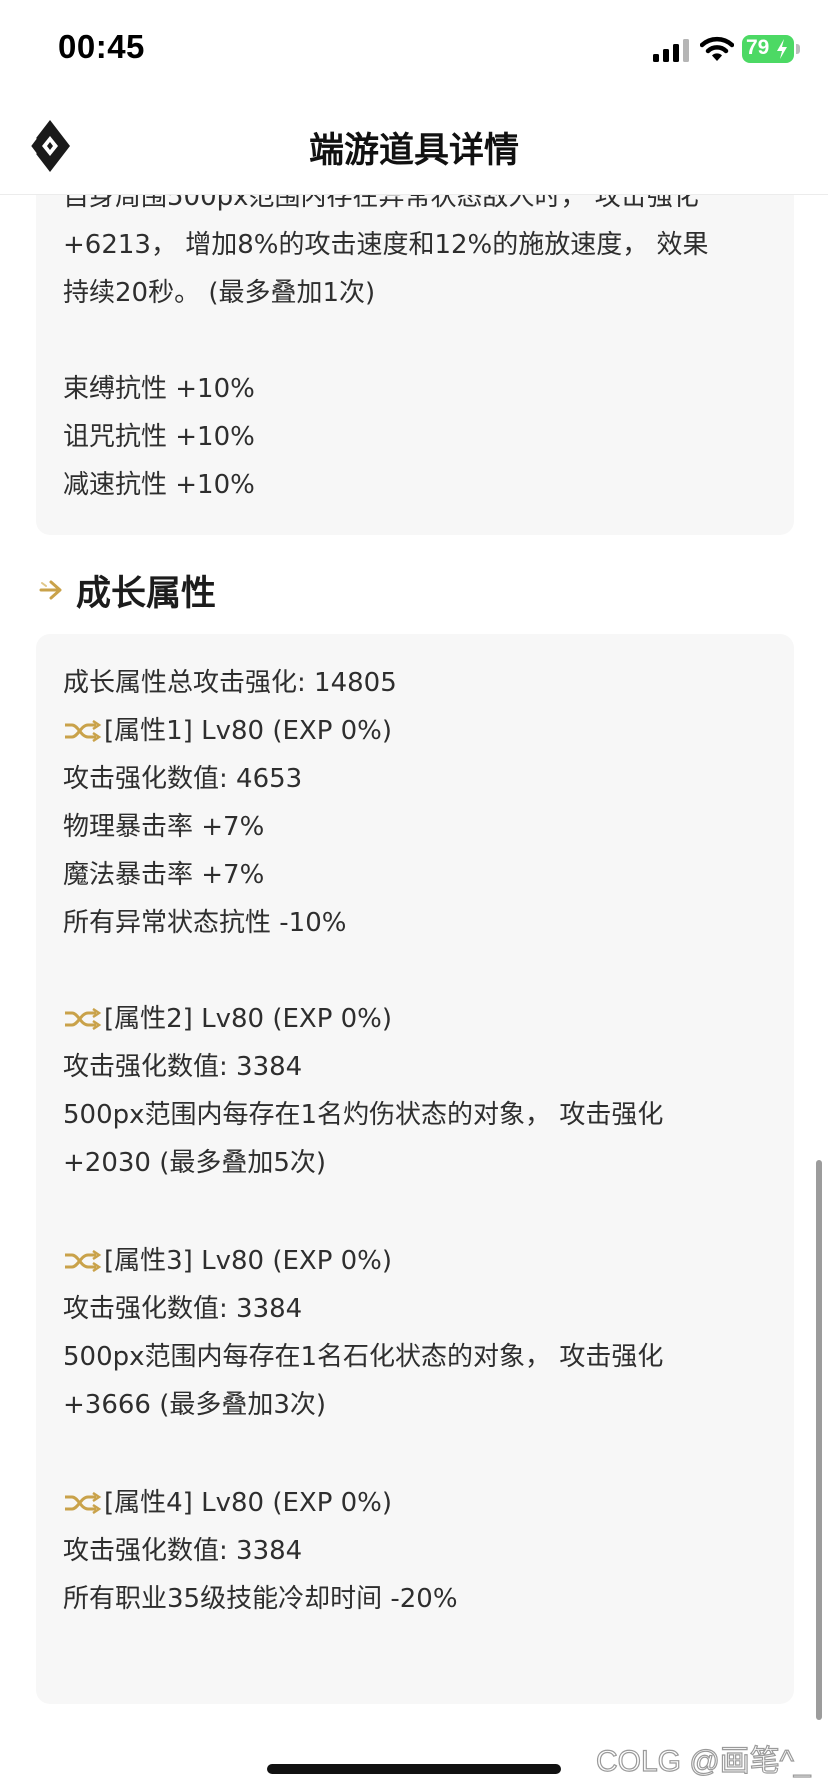 This screenshot has width=828, height=1792. What do you see at coordinates (363, 1357) in the screenshot?
I see `attribute-line: 500px范围内每存在1名石化状态的对象， 攻击强化` at bounding box center [363, 1357].